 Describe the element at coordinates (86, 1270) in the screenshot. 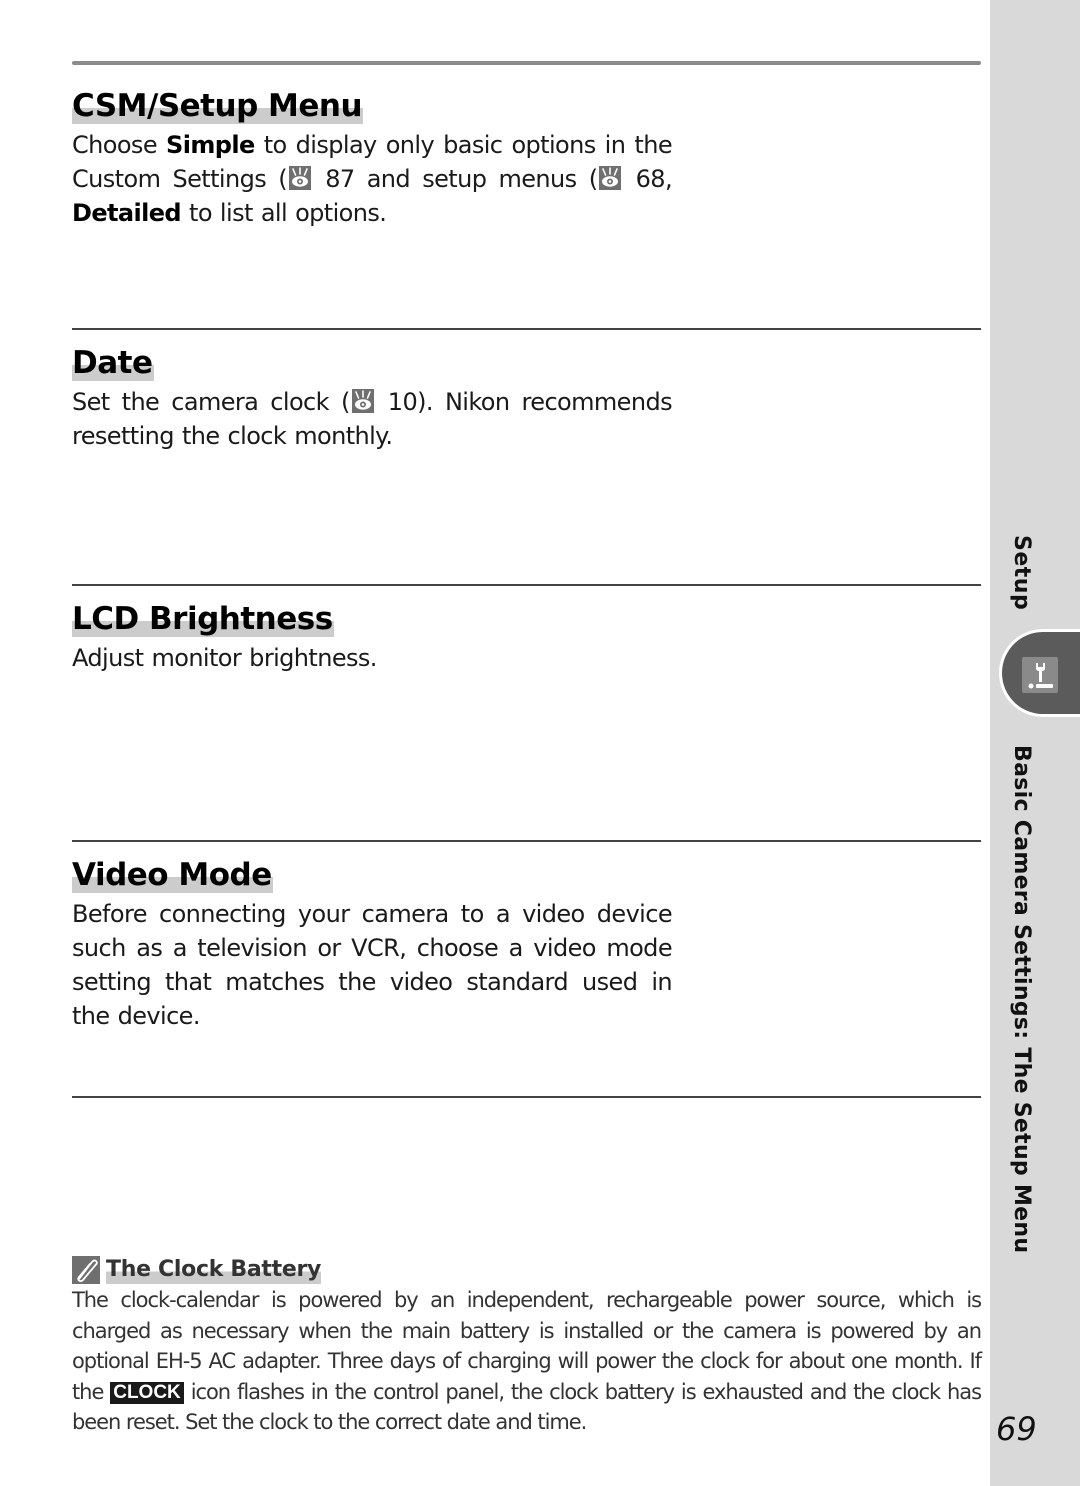

I see `pencil-note-icon` at that location.